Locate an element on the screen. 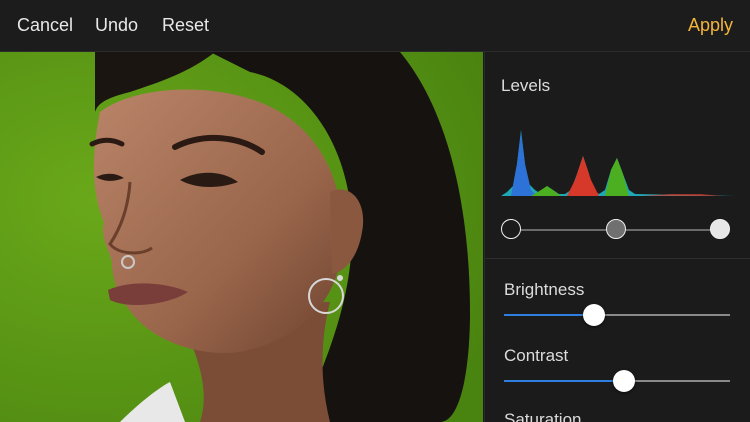  levels-midtone-handle is located at coordinates (616, 229).